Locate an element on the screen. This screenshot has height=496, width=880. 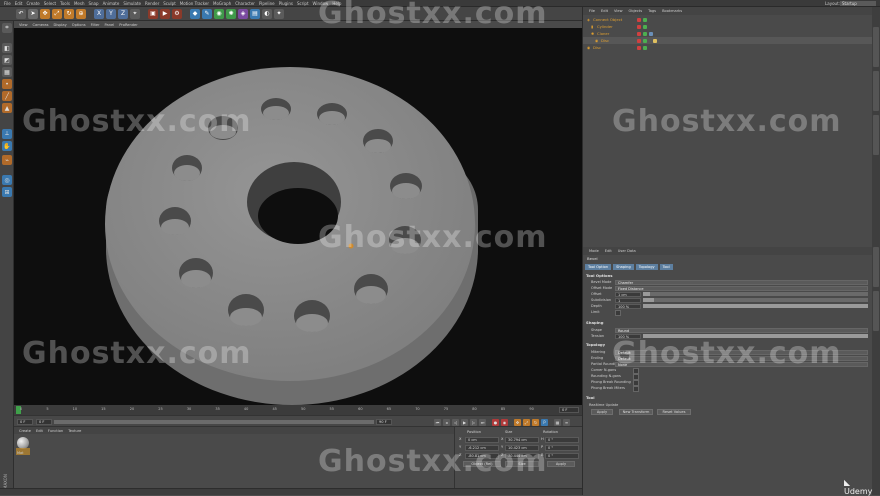
attr-menu-mode: Mode is located at coordinates (594, 251).